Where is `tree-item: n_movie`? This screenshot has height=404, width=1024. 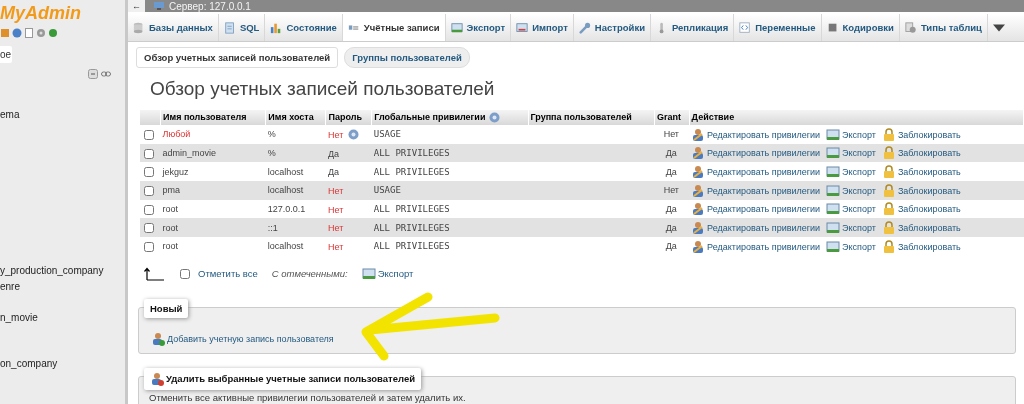
tree-item: n_movie is located at coordinates (62, 318).